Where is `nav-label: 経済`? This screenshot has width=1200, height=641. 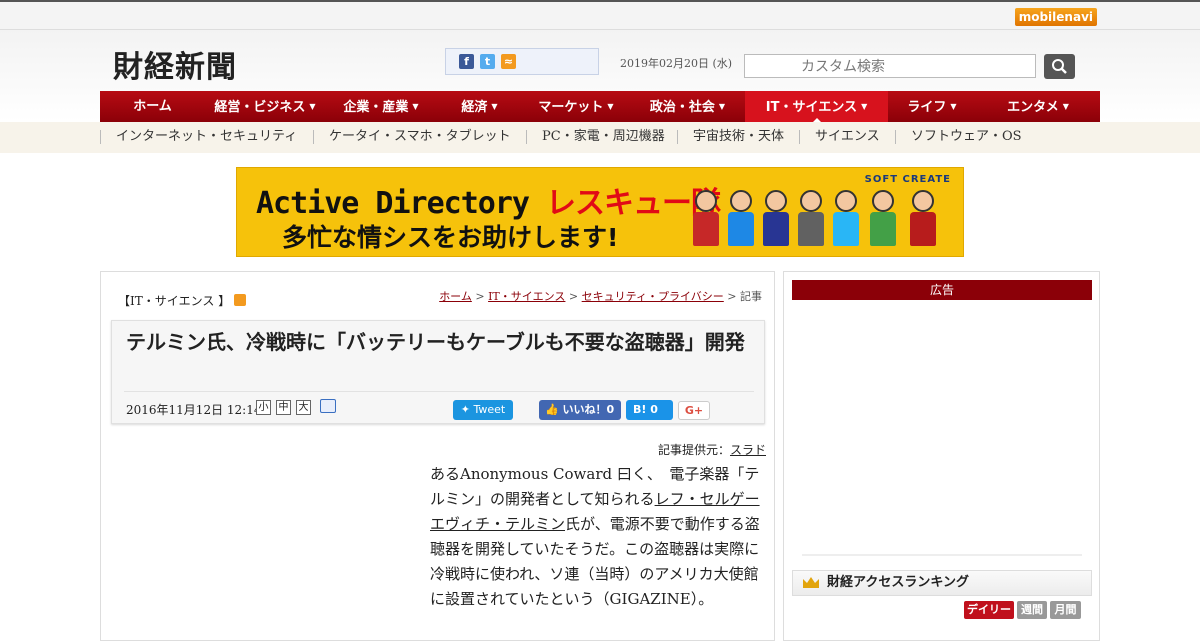 nav-label: 経済 is located at coordinates (474, 107).